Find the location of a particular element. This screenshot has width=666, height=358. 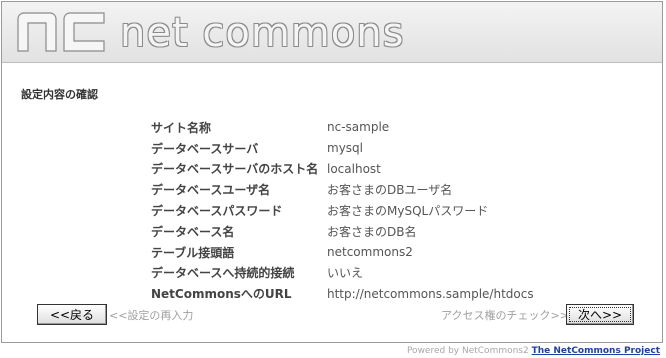

settings-row-db-password: データベースパスワード お客さまのMySQLパスワード is located at coordinates (342, 210).